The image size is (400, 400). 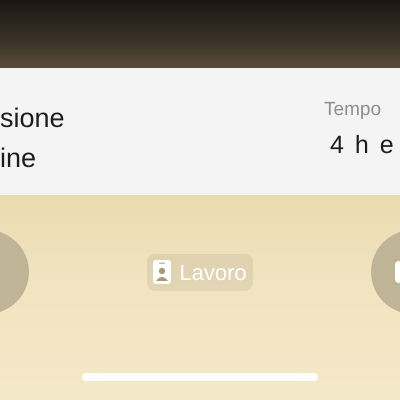 I want to click on activity-title: ine, so click(x=19, y=158).